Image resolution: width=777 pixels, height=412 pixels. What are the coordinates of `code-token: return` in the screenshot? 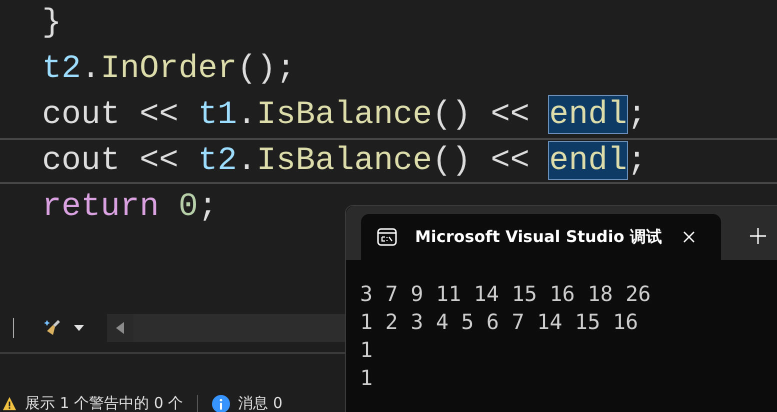 It's located at (101, 206).